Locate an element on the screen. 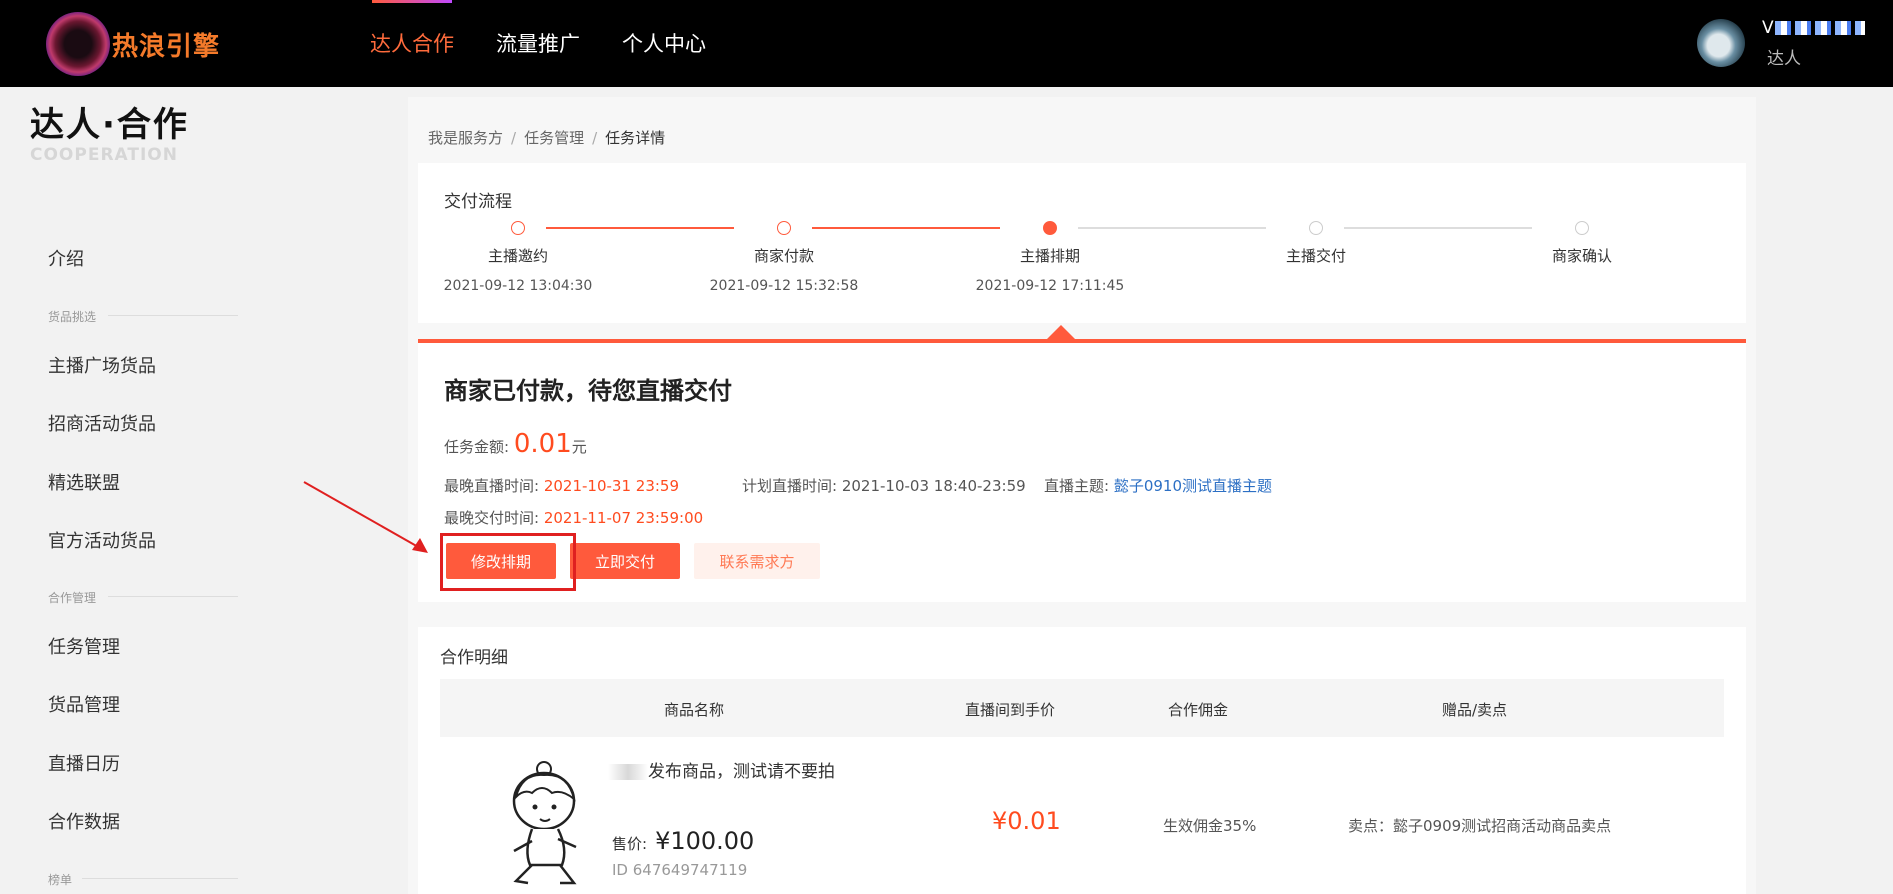  delivery-flow-title: 交付流程 is located at coordinates (478, 202).